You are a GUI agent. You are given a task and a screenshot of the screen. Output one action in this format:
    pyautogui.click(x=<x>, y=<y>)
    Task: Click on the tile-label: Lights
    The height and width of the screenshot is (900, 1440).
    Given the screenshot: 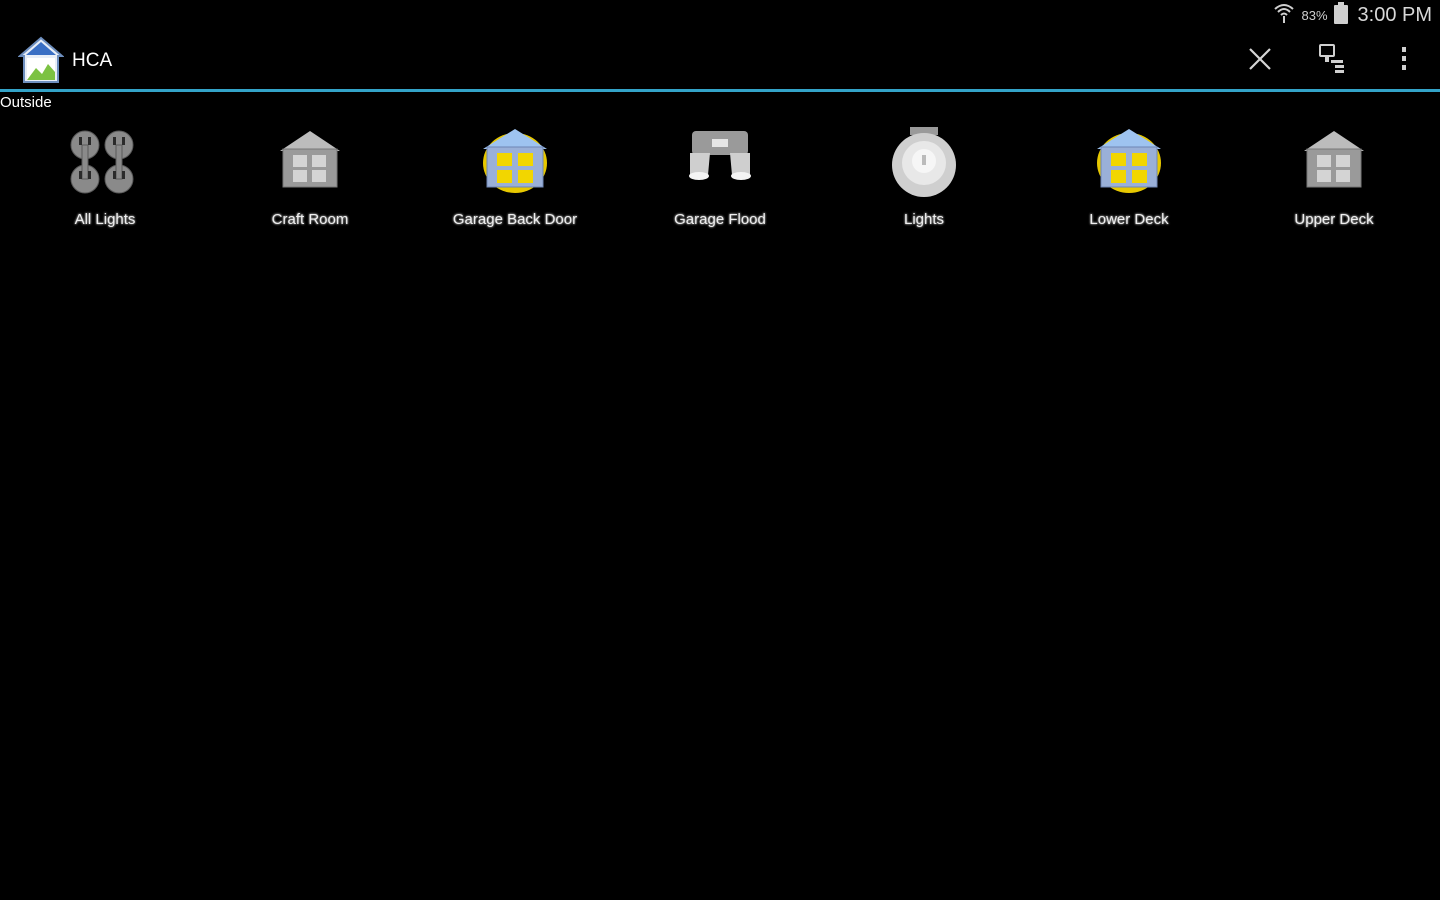 What is the action you would take?
    pyautogui.click(x=924, y=219)
    